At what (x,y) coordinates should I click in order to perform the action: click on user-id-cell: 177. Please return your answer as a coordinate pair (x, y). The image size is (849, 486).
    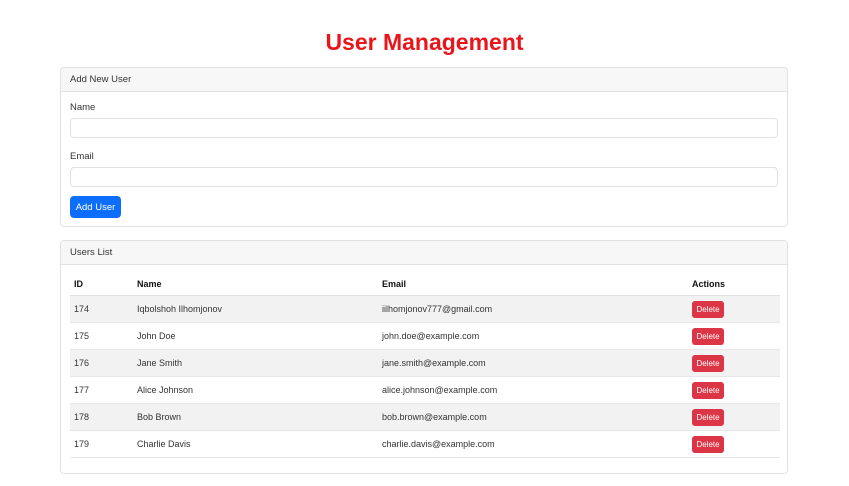
    Looking at the image, I should click on (101, 390).